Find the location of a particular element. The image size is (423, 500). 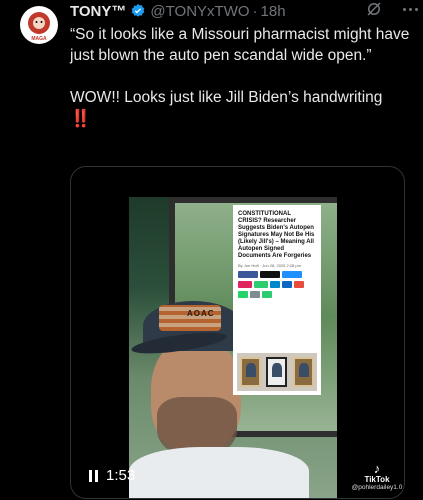

share-sms-icon is located at coordinates (267, 294).